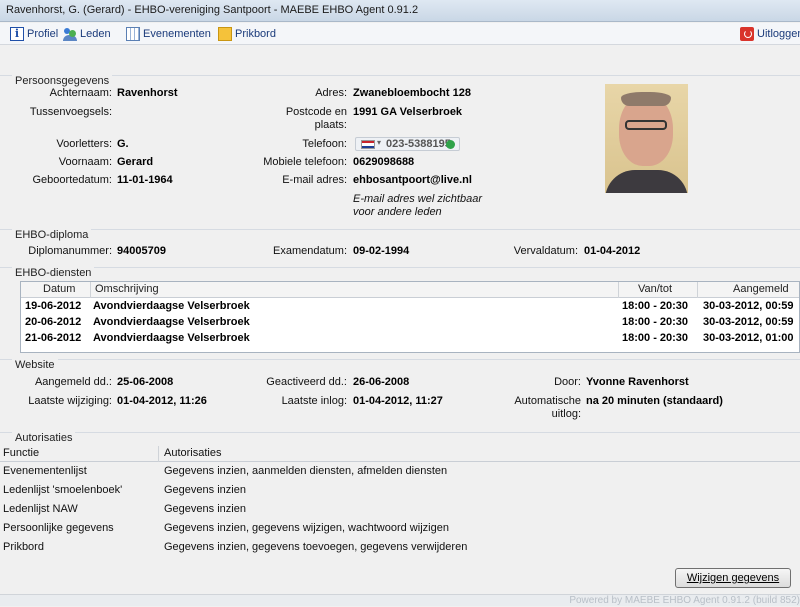  What do you see at coordinates (397, 212) in the screenshot?
I see `email-note-2: voor andere leden` at bounding box center [397, 212].